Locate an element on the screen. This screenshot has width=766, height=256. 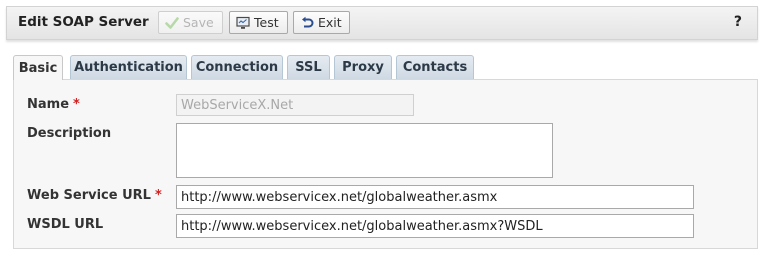
tab-authentication: Authentication is located at coordinates (128, 67).